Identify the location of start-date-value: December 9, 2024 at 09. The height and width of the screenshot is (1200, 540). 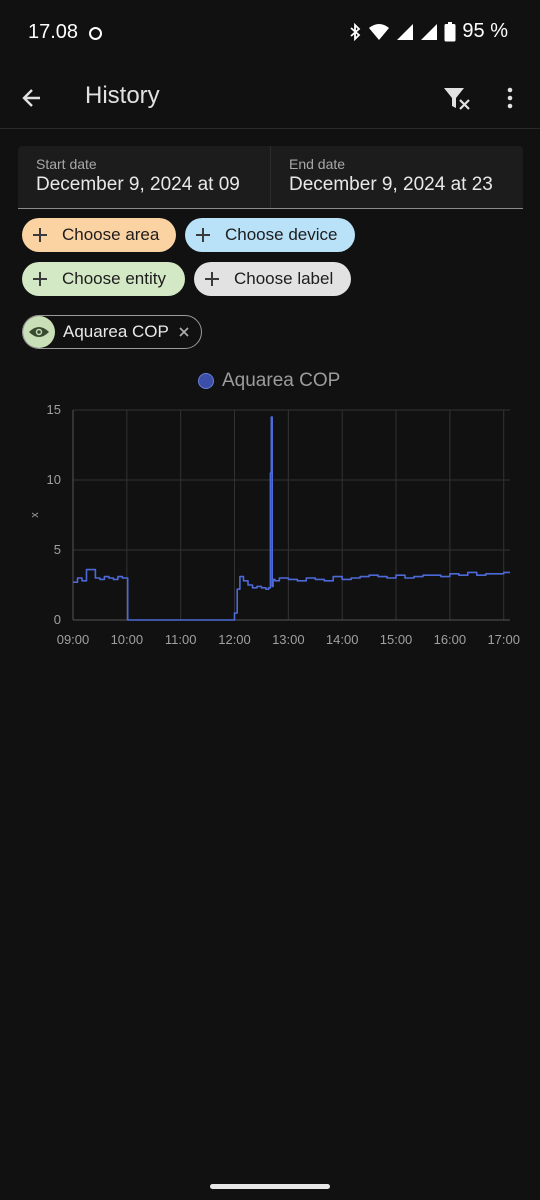
(138, 184).